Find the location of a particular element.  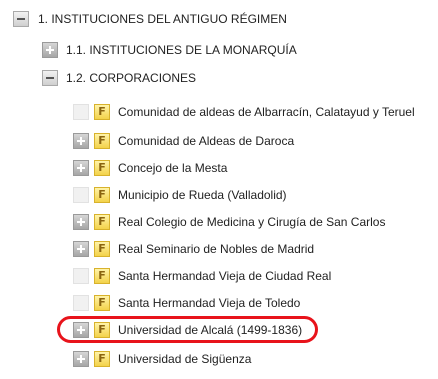

tree-item-universidad-siguenza: F Universidad de Sigüenza is located at coordinates (162, 359).